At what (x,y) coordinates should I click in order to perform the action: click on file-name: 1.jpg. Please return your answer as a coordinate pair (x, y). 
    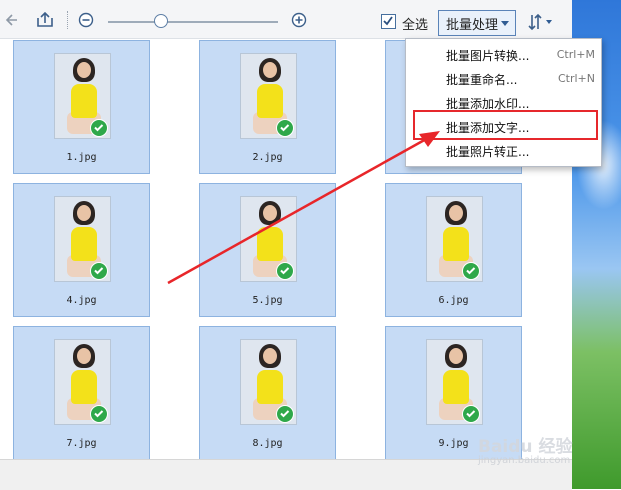
    Looking at the image, I should click on (81, 157).